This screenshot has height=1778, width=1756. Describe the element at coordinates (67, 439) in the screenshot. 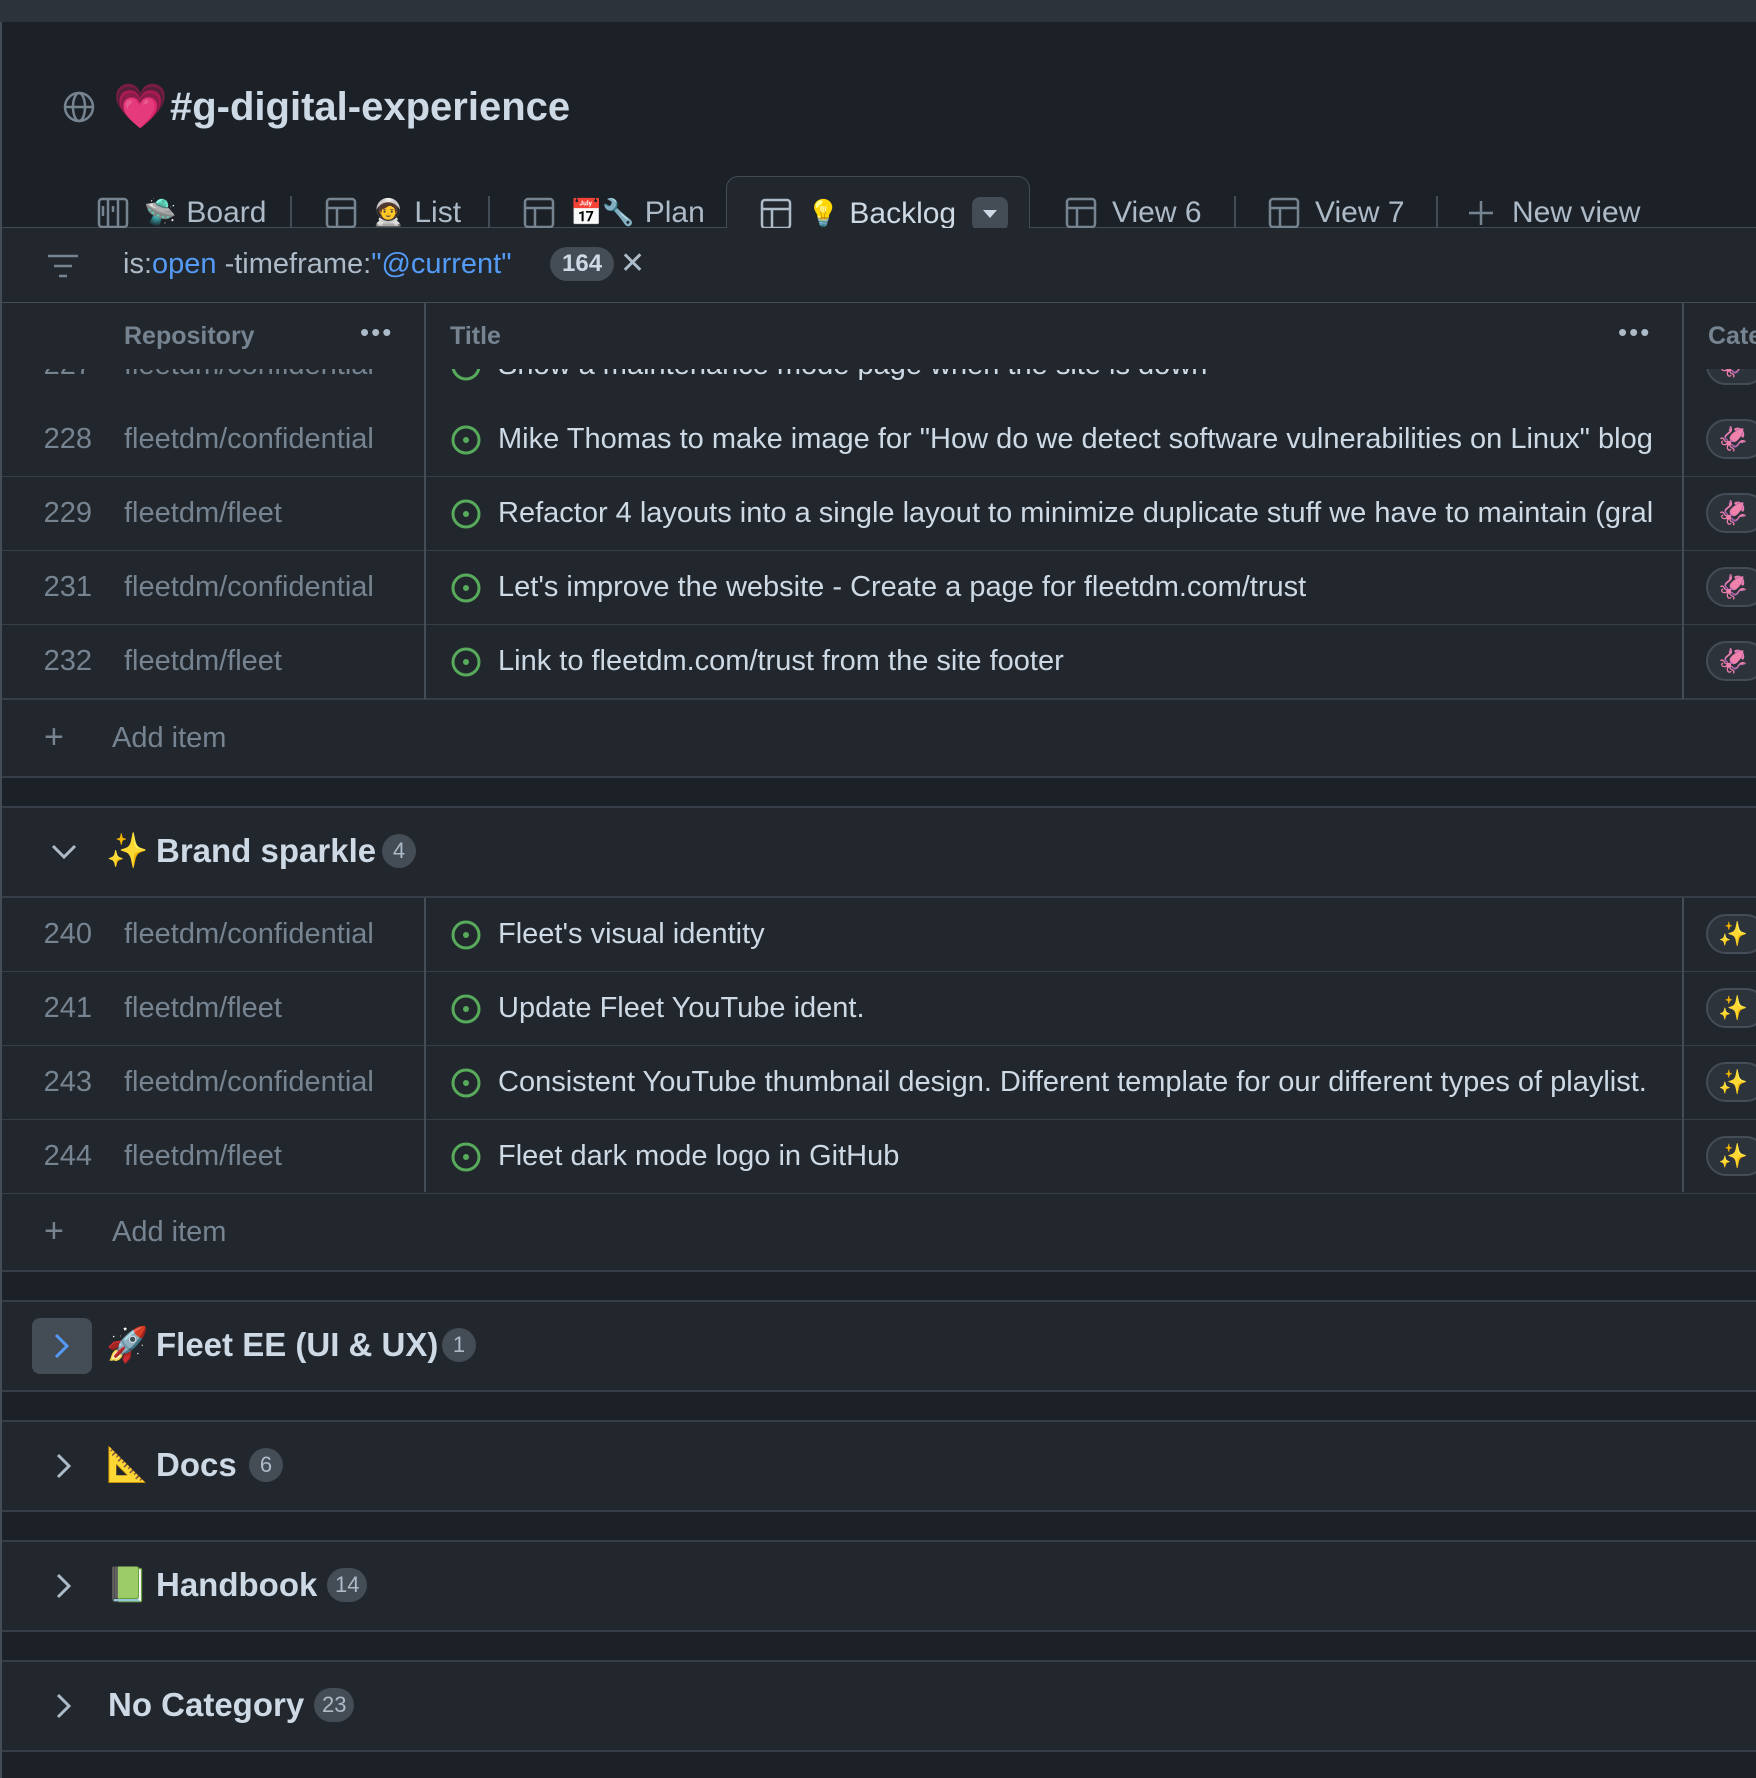

I see `row-number: 228` at that location.